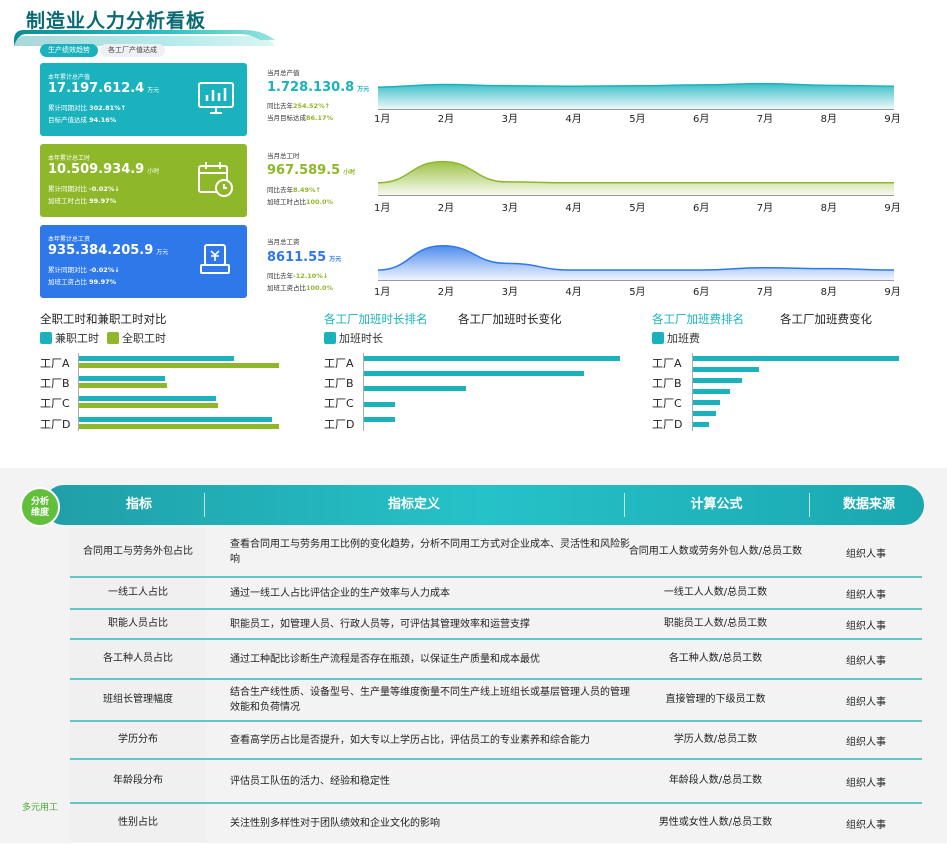 This screenshot has height=844, width=947. Describe the element at coordinates (349, 172) in the screenshot. I see `monthly-unit: 小时` at that location.